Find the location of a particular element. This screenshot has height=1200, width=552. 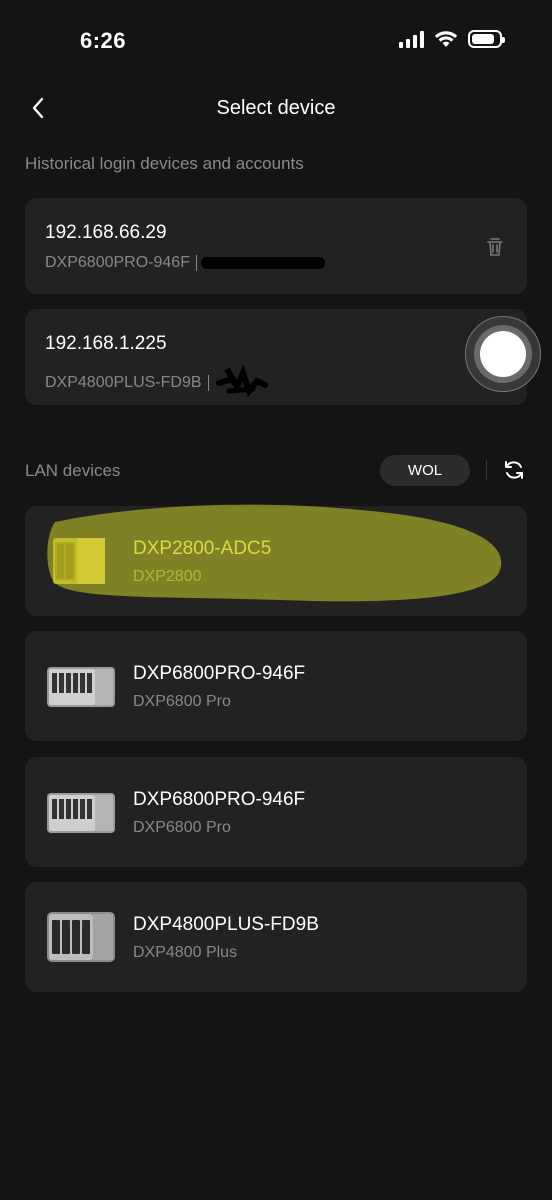

lan-device-name: DXP2800-ADC5 is located at coordinates (202, 548).